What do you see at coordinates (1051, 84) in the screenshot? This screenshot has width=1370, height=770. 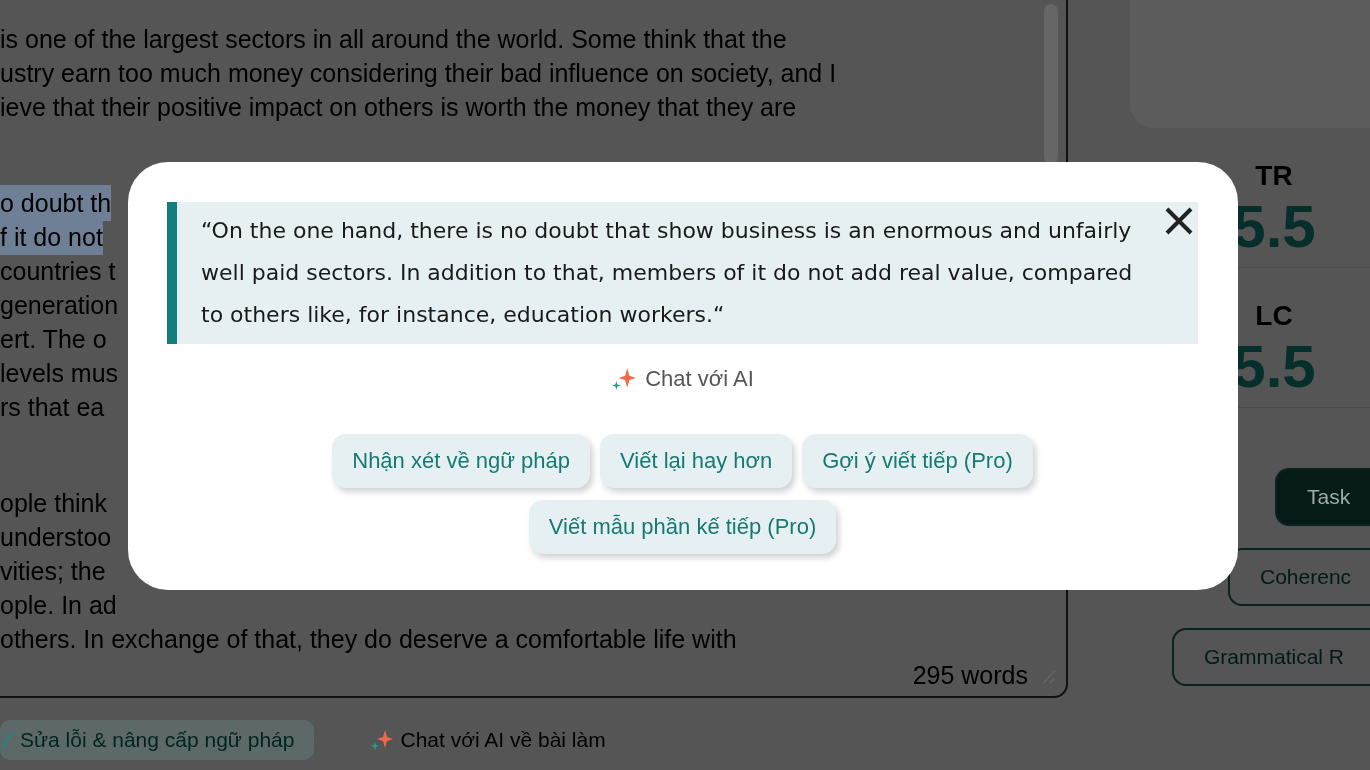 I see `scrollbar` at bounding box center [1051, 84].